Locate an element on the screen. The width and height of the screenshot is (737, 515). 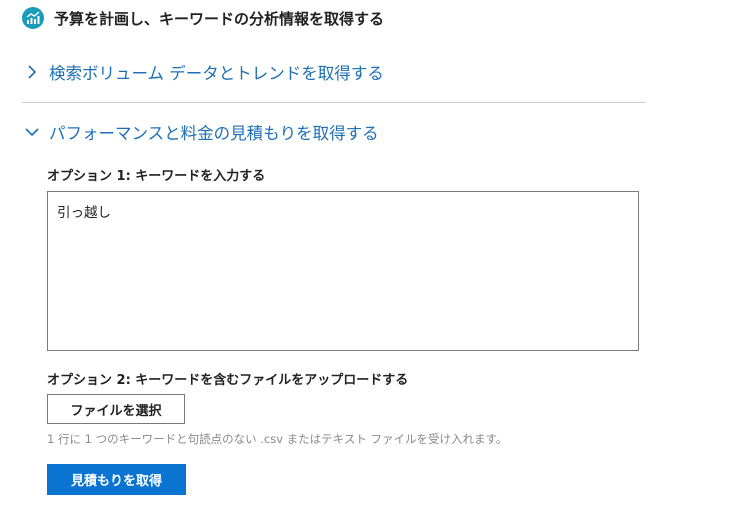
section-label: パフォーマンスと料金の見積もりを取得する is located at coordinates (214, 133).